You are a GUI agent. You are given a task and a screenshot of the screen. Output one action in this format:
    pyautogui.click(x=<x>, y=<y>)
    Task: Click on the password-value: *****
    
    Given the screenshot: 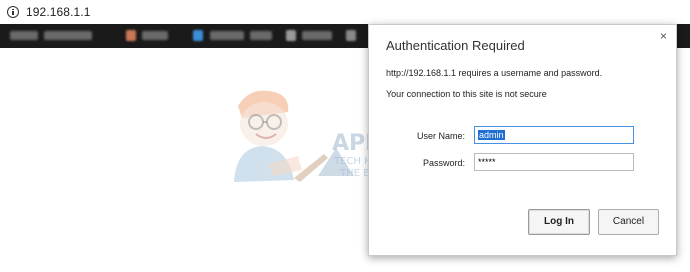 What is the action you would take?
    pyautogui.click(x=487, y=162)
    